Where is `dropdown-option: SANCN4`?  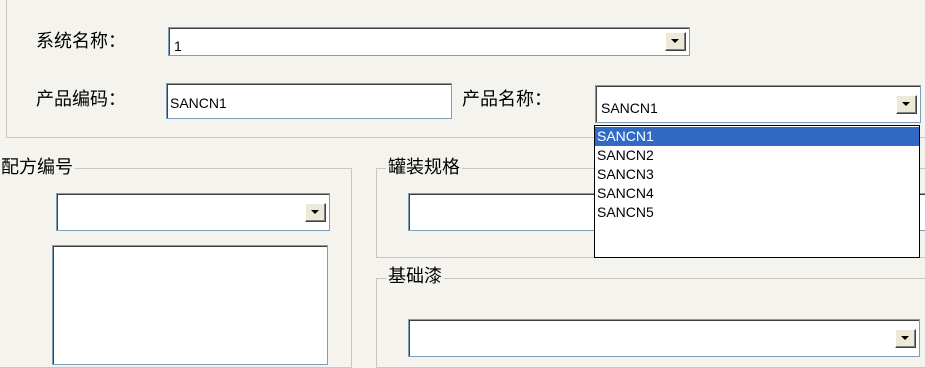 dropdown-option: SANCN4 is located at coordinates (757, 193).